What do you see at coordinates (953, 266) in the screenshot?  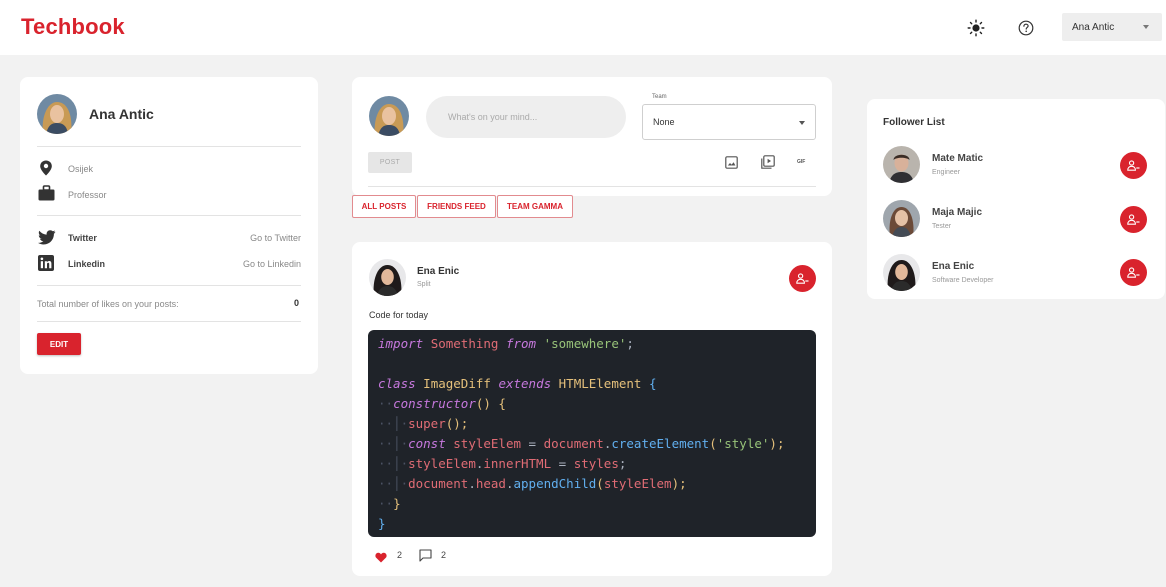 I see `follower-name: Ena Enic` at bounding box center [953, 266].